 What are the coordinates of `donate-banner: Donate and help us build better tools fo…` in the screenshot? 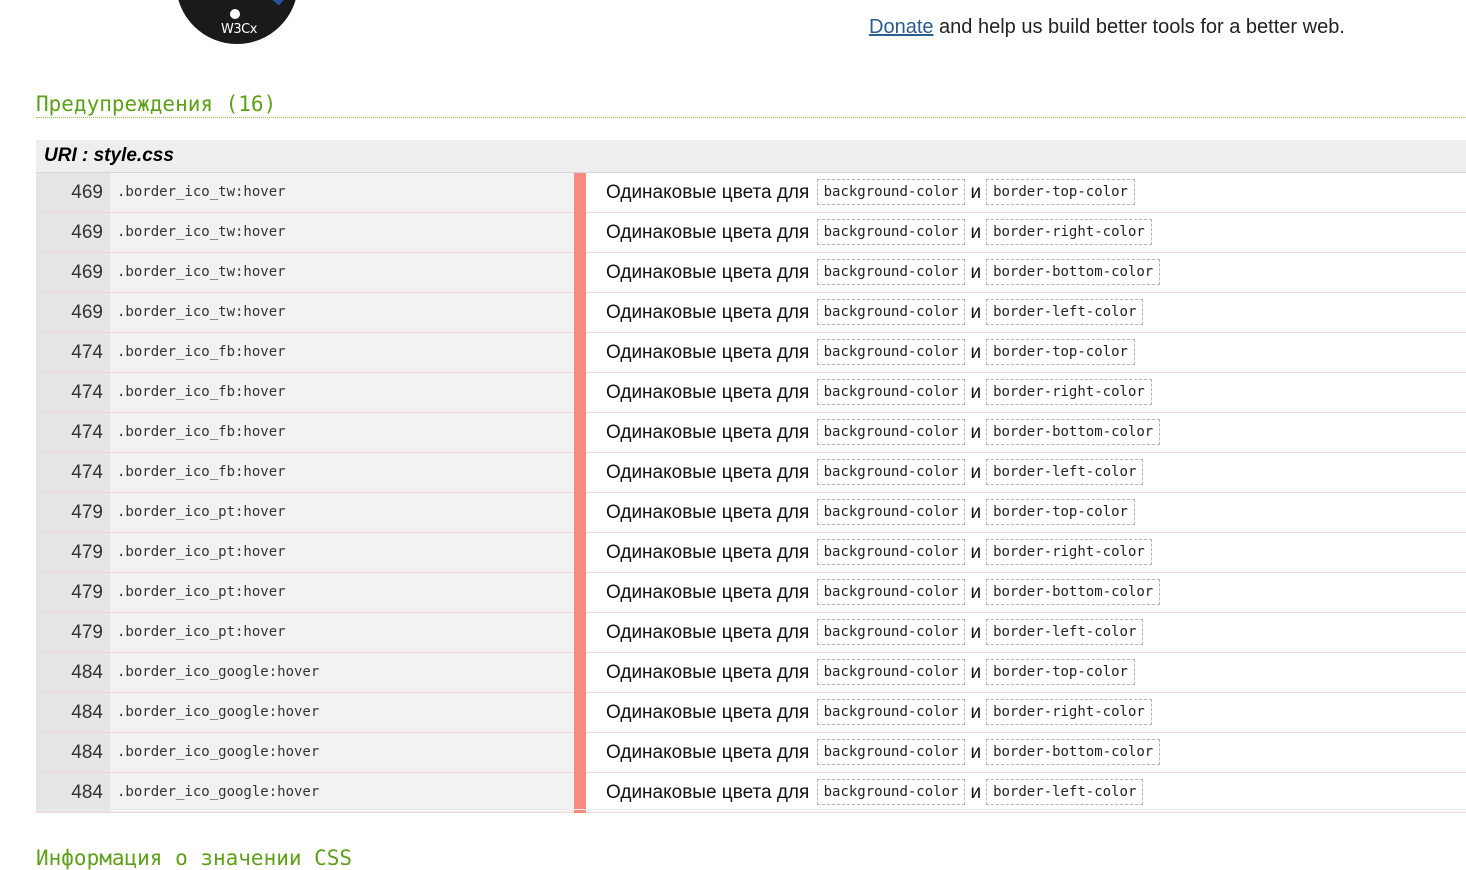 It's located at (1107, 27).